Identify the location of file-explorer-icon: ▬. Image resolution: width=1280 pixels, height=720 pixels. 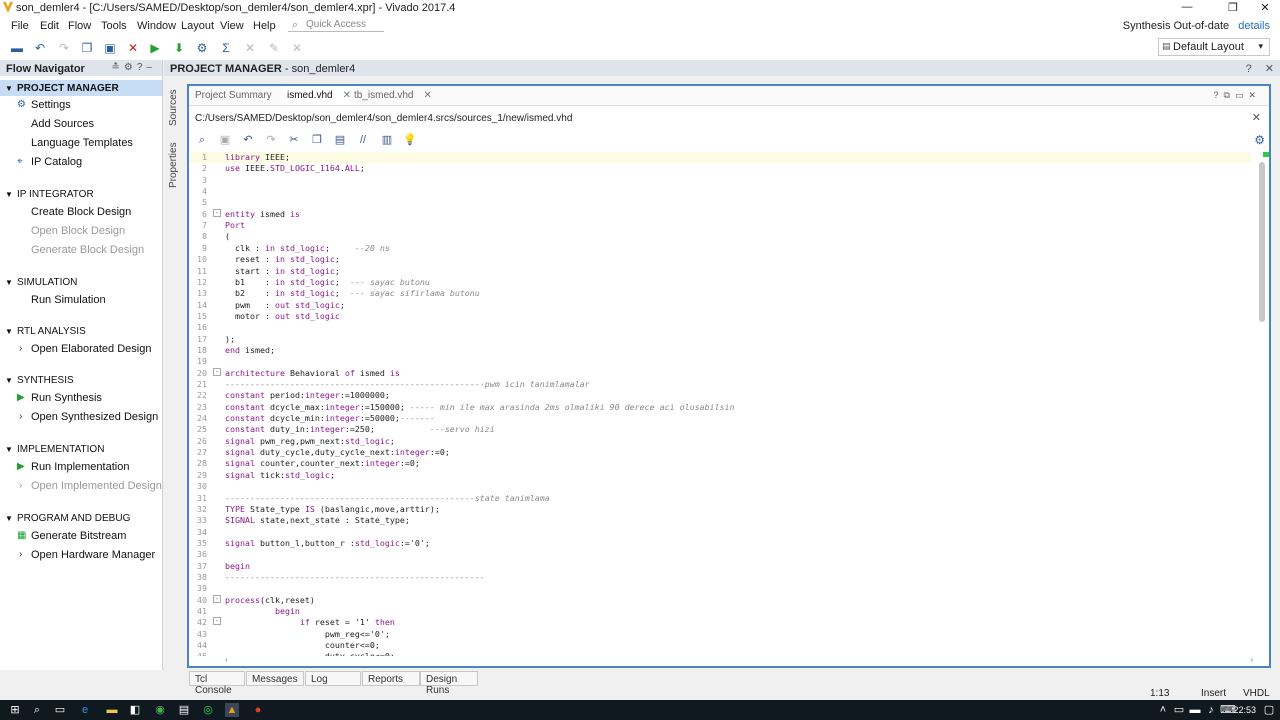
(112, 710).